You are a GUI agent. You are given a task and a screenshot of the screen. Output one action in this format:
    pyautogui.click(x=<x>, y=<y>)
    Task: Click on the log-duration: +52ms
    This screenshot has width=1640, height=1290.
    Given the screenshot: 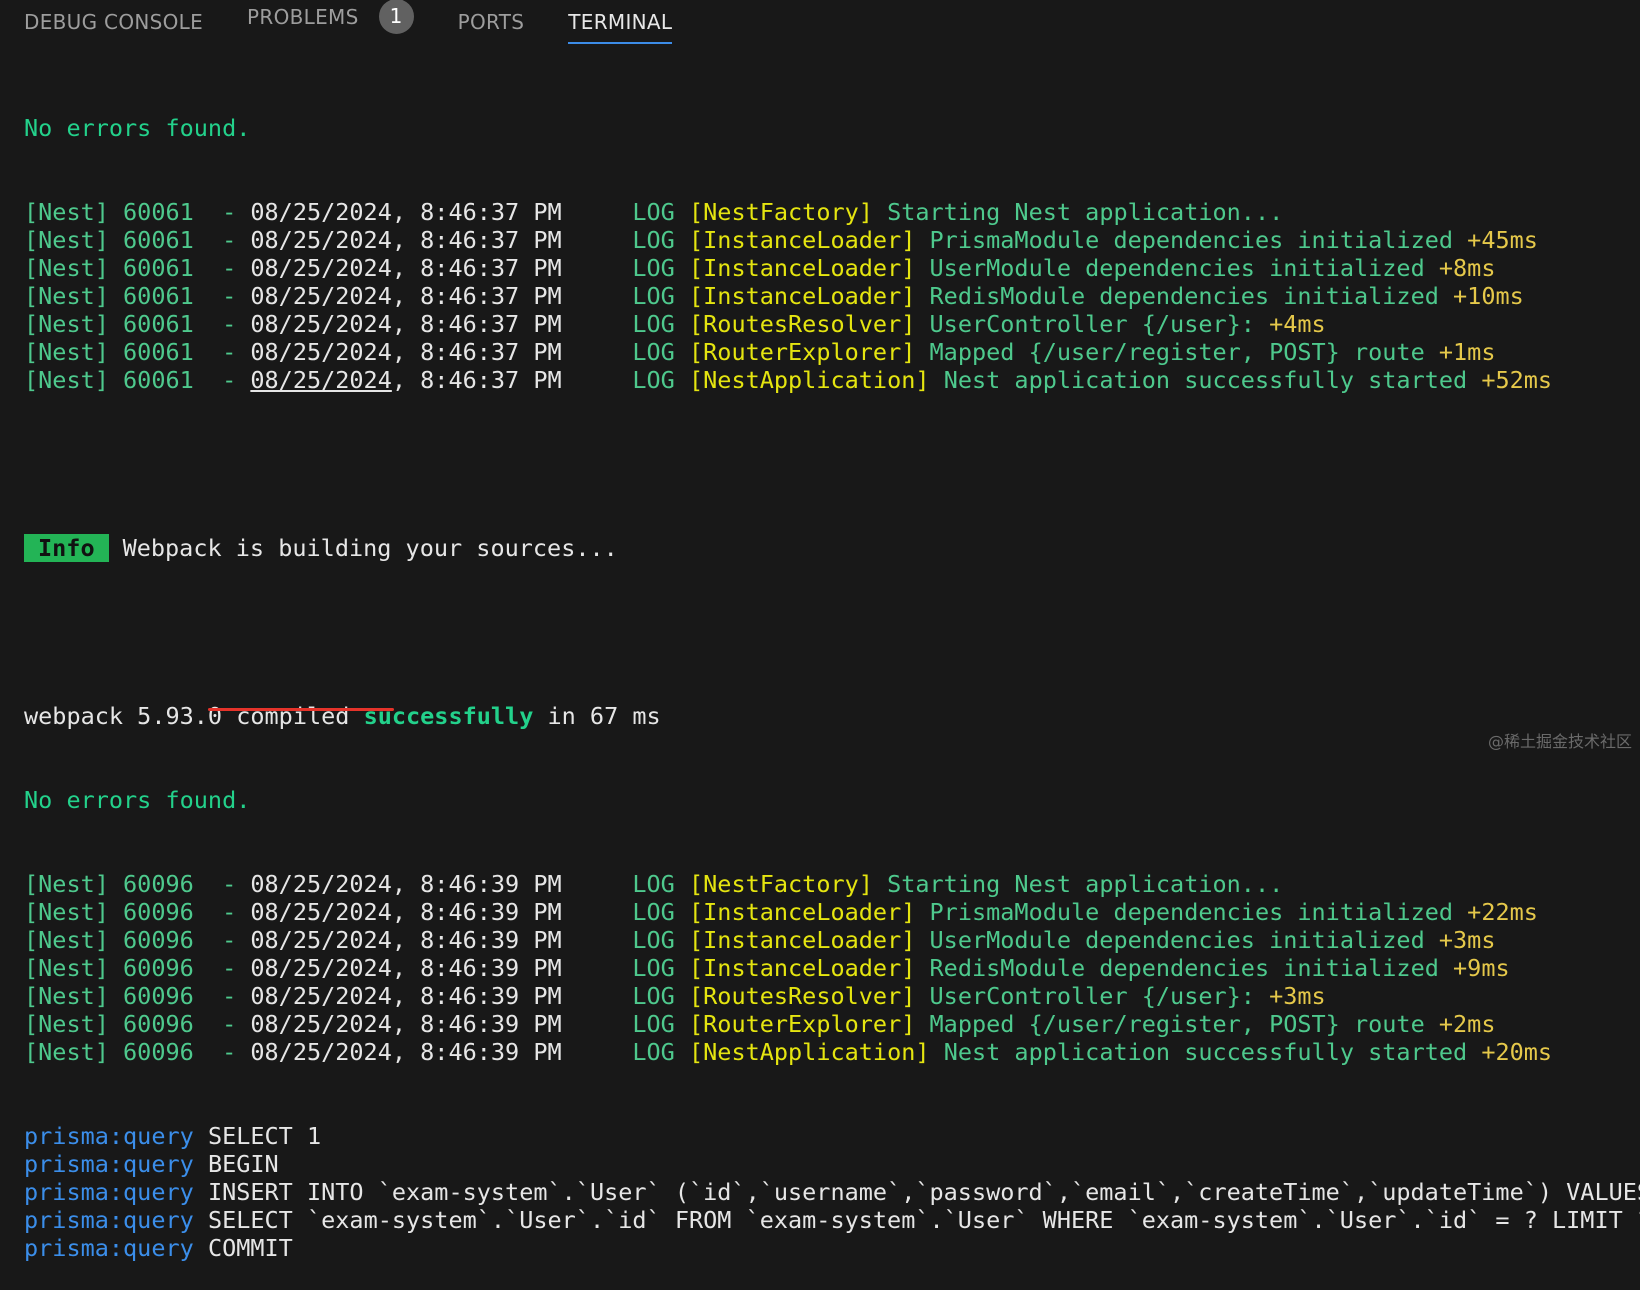 What is the action you would take?
    pyautogui.click(x=1517, y=380)
    